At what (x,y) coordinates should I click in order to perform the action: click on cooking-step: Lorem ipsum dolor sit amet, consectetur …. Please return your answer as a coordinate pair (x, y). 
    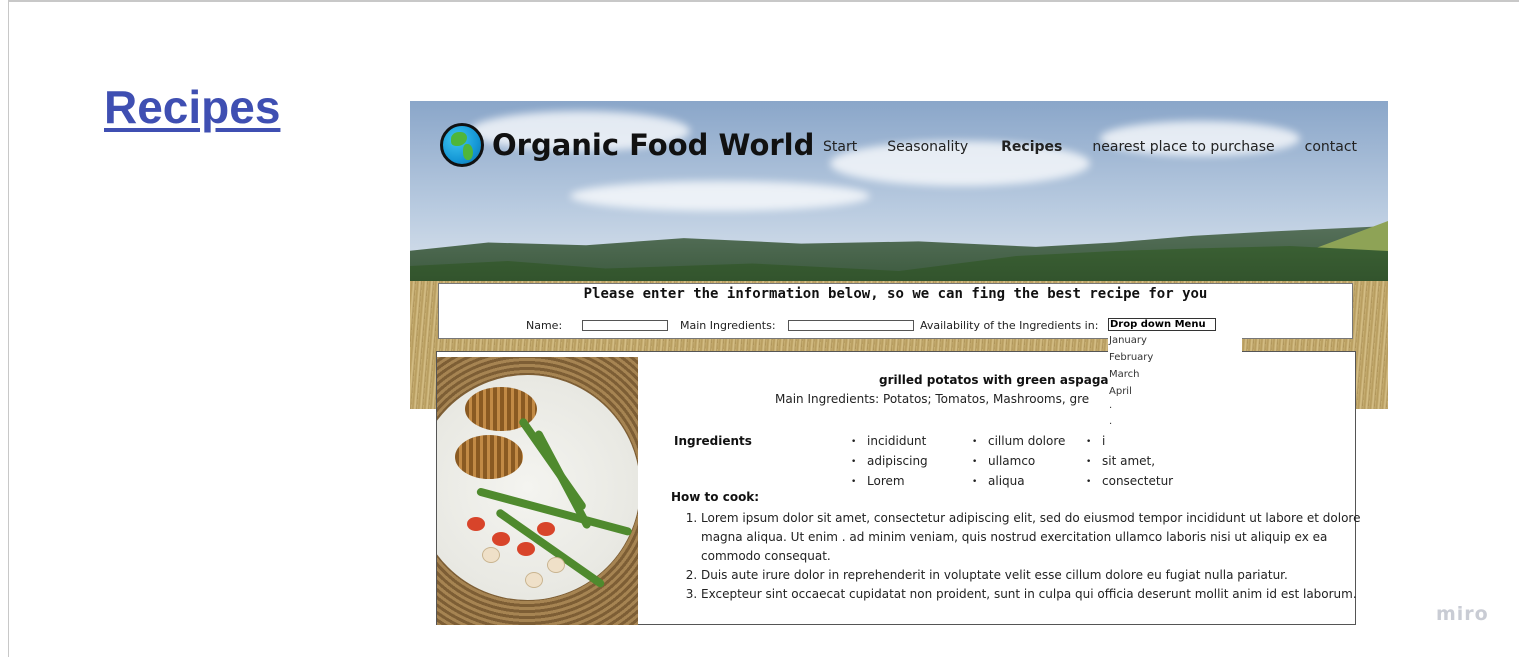
    Looking at the image, I should click on (1041, 537).